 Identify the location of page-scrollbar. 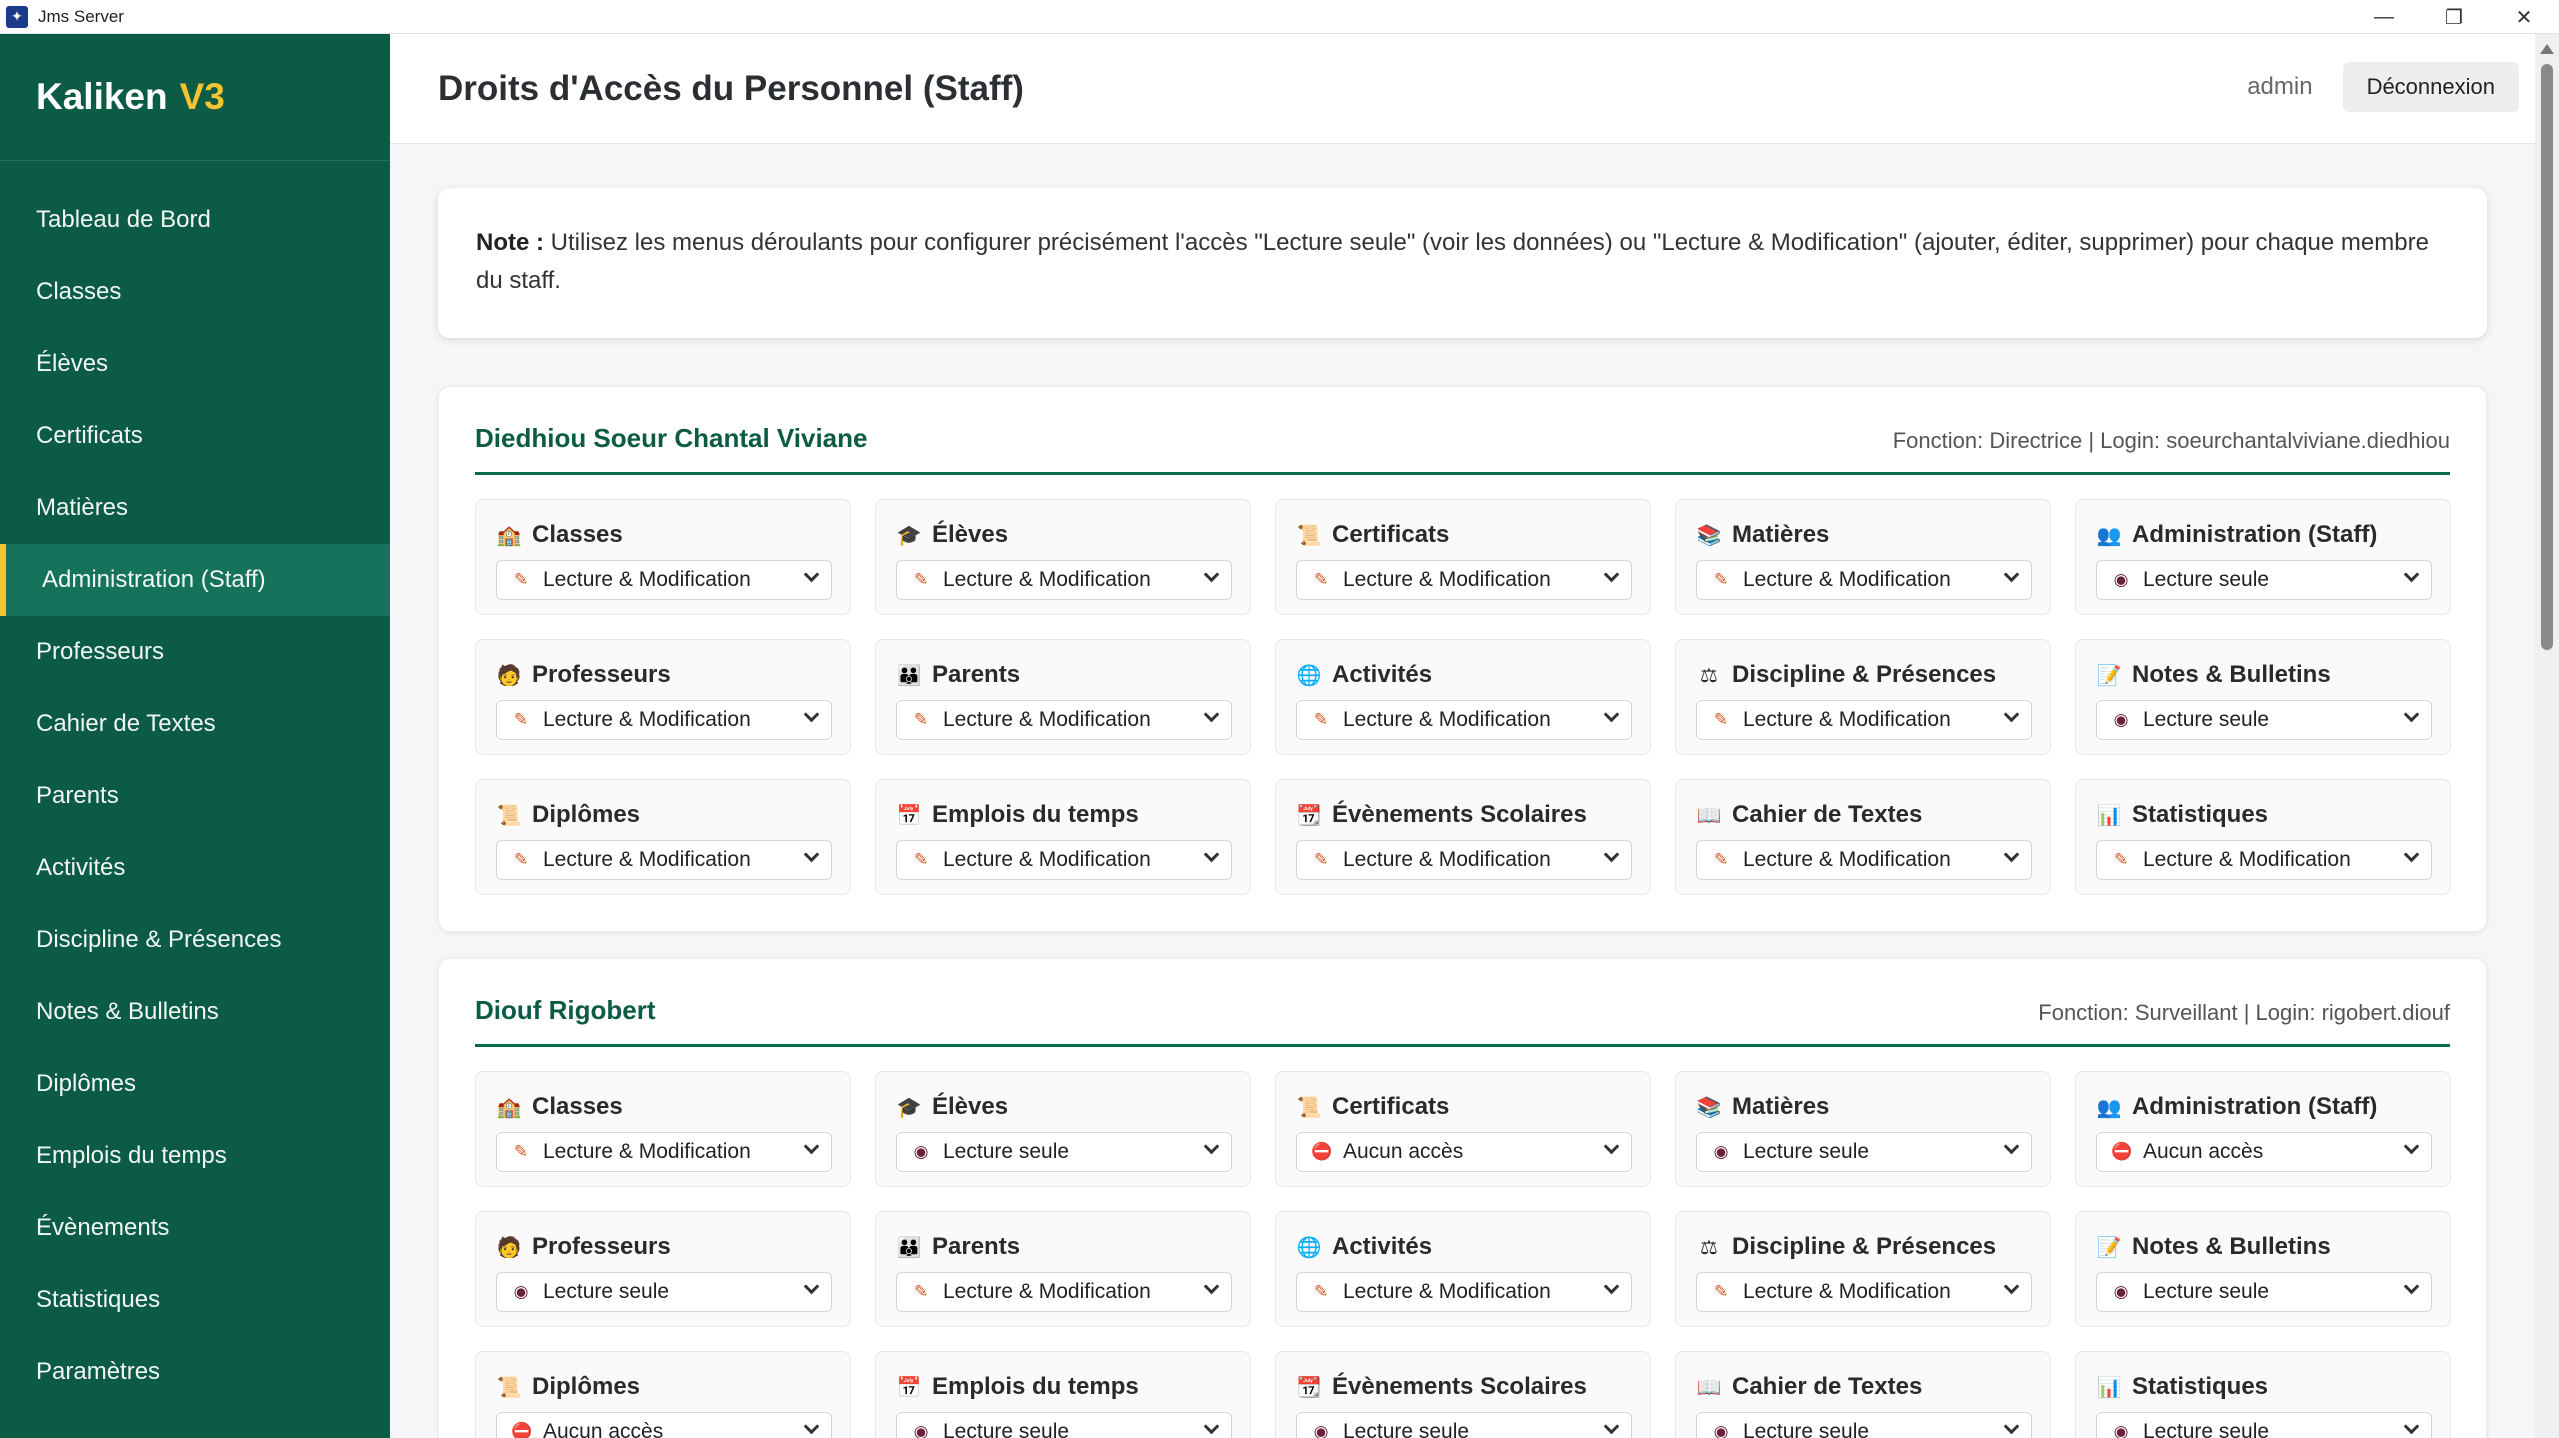
(2547, 736).